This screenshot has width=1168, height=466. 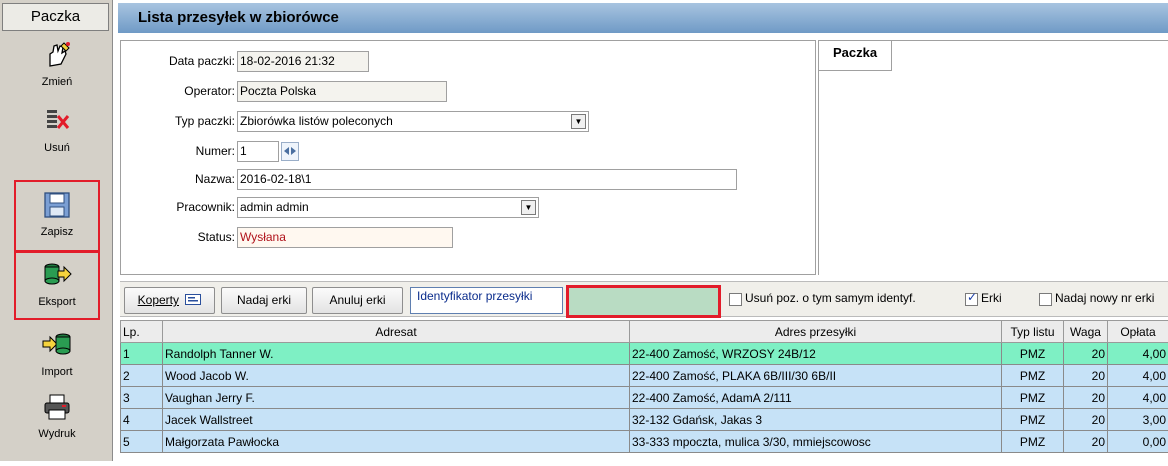 What do you see at coordinates (991, 298) in the screenshot?
I see `erki-checkbox-label: Erki` at bounding box center [991, 298].